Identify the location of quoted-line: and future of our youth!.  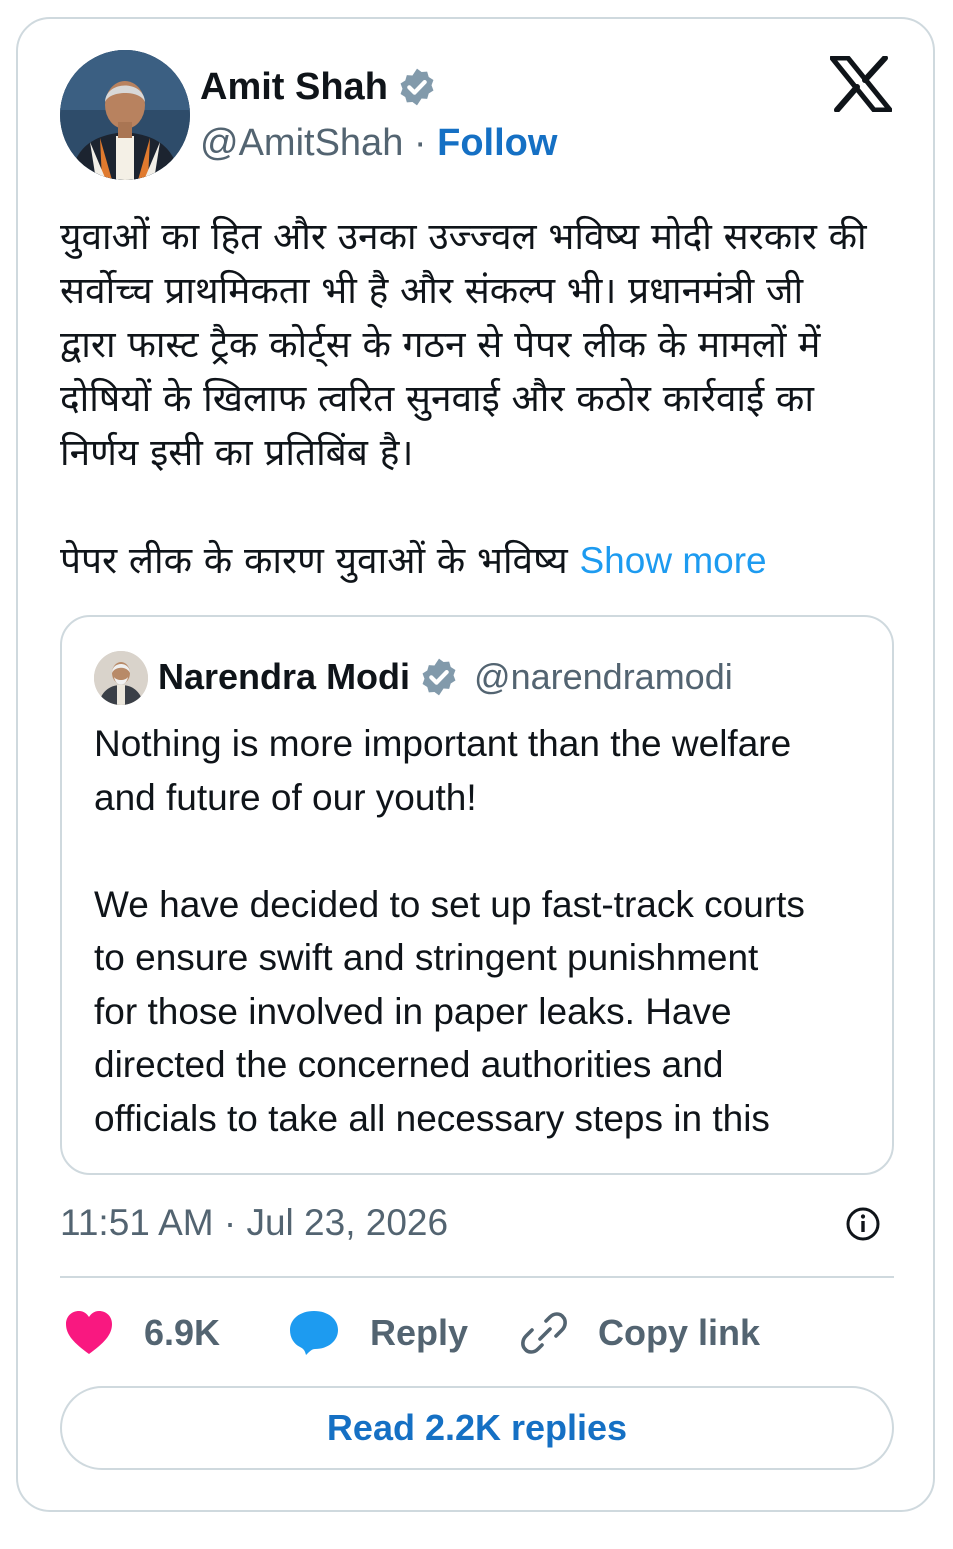
(285, 797).